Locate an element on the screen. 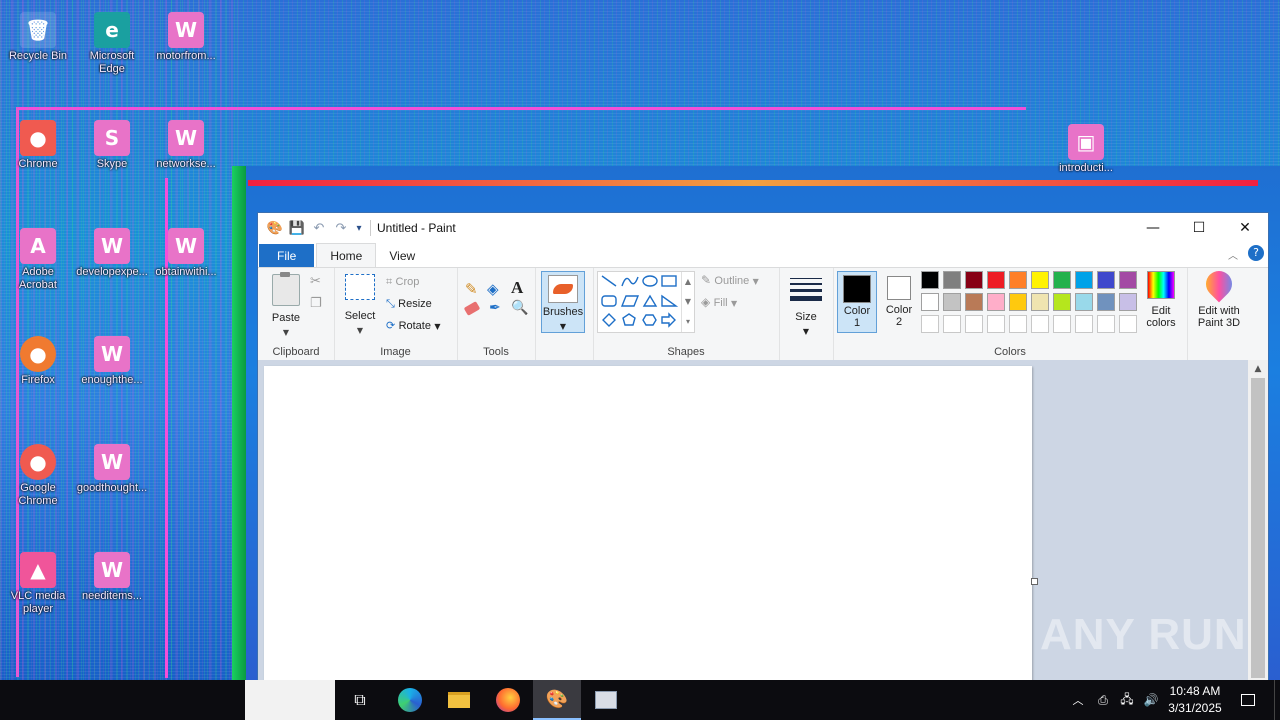 The width and height of the screenshot is (1280, 720). tab-home: Home is located at coordinates (346, 255).